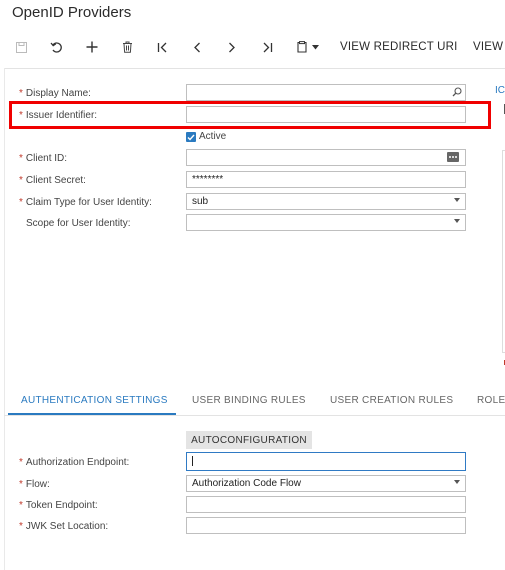  What do you see at coordinates (4, 319) in the screenshot?
I see `content-border` at bounding box center [4, 319].